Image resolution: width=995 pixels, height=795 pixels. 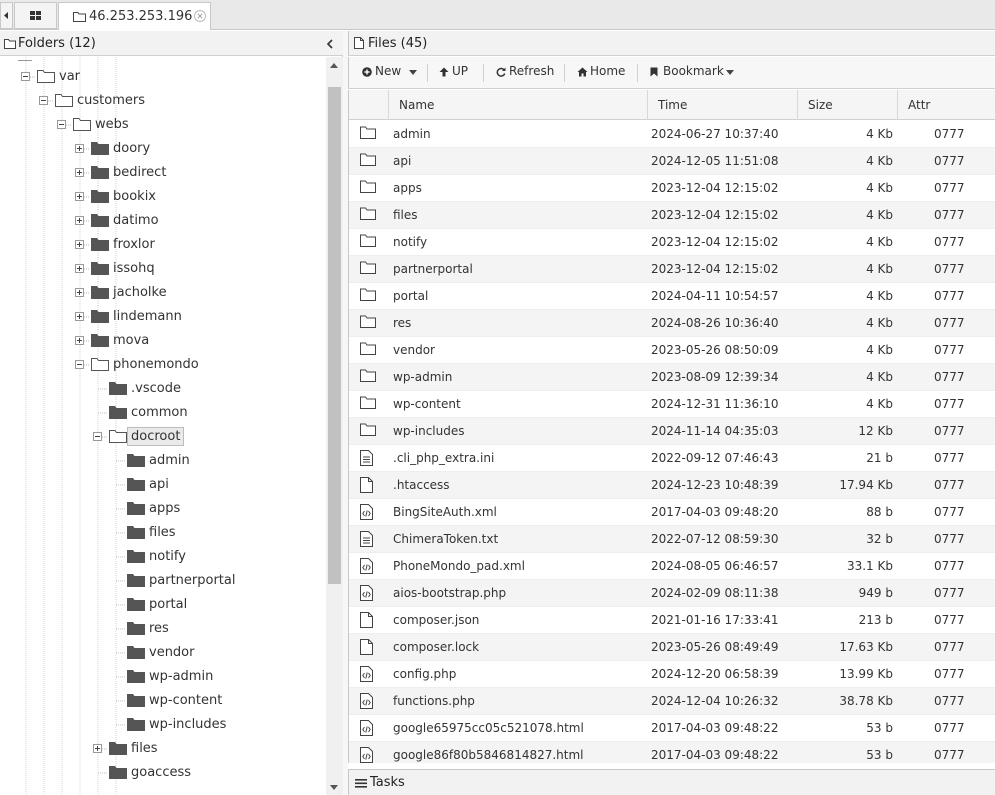 What do you see at coordinates (879, 188) in the screenshot?
I see `file-size: 4 Kb` at bounding box center [879, 188].